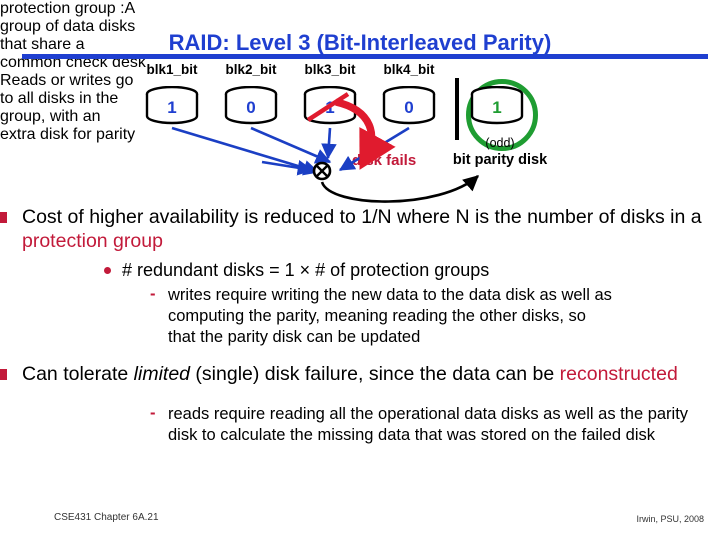 Image resolution: width=720 pixels, height=540 pixels. Describe the element at coordinates (162, 374) in the screenshot. I see `bullet-tolerate-emphasis: limited` at that location.